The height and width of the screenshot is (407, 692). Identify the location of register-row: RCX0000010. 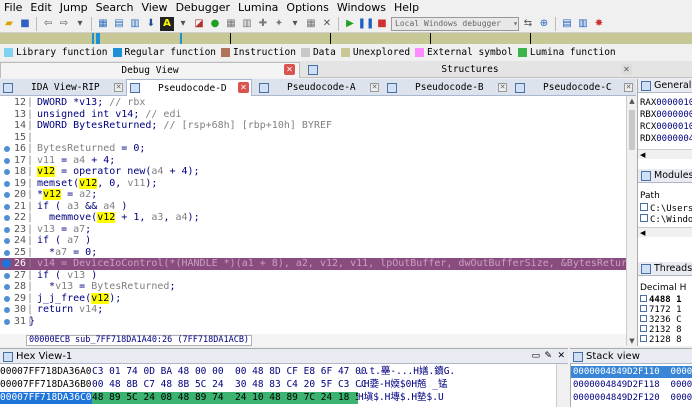
(666, 127).